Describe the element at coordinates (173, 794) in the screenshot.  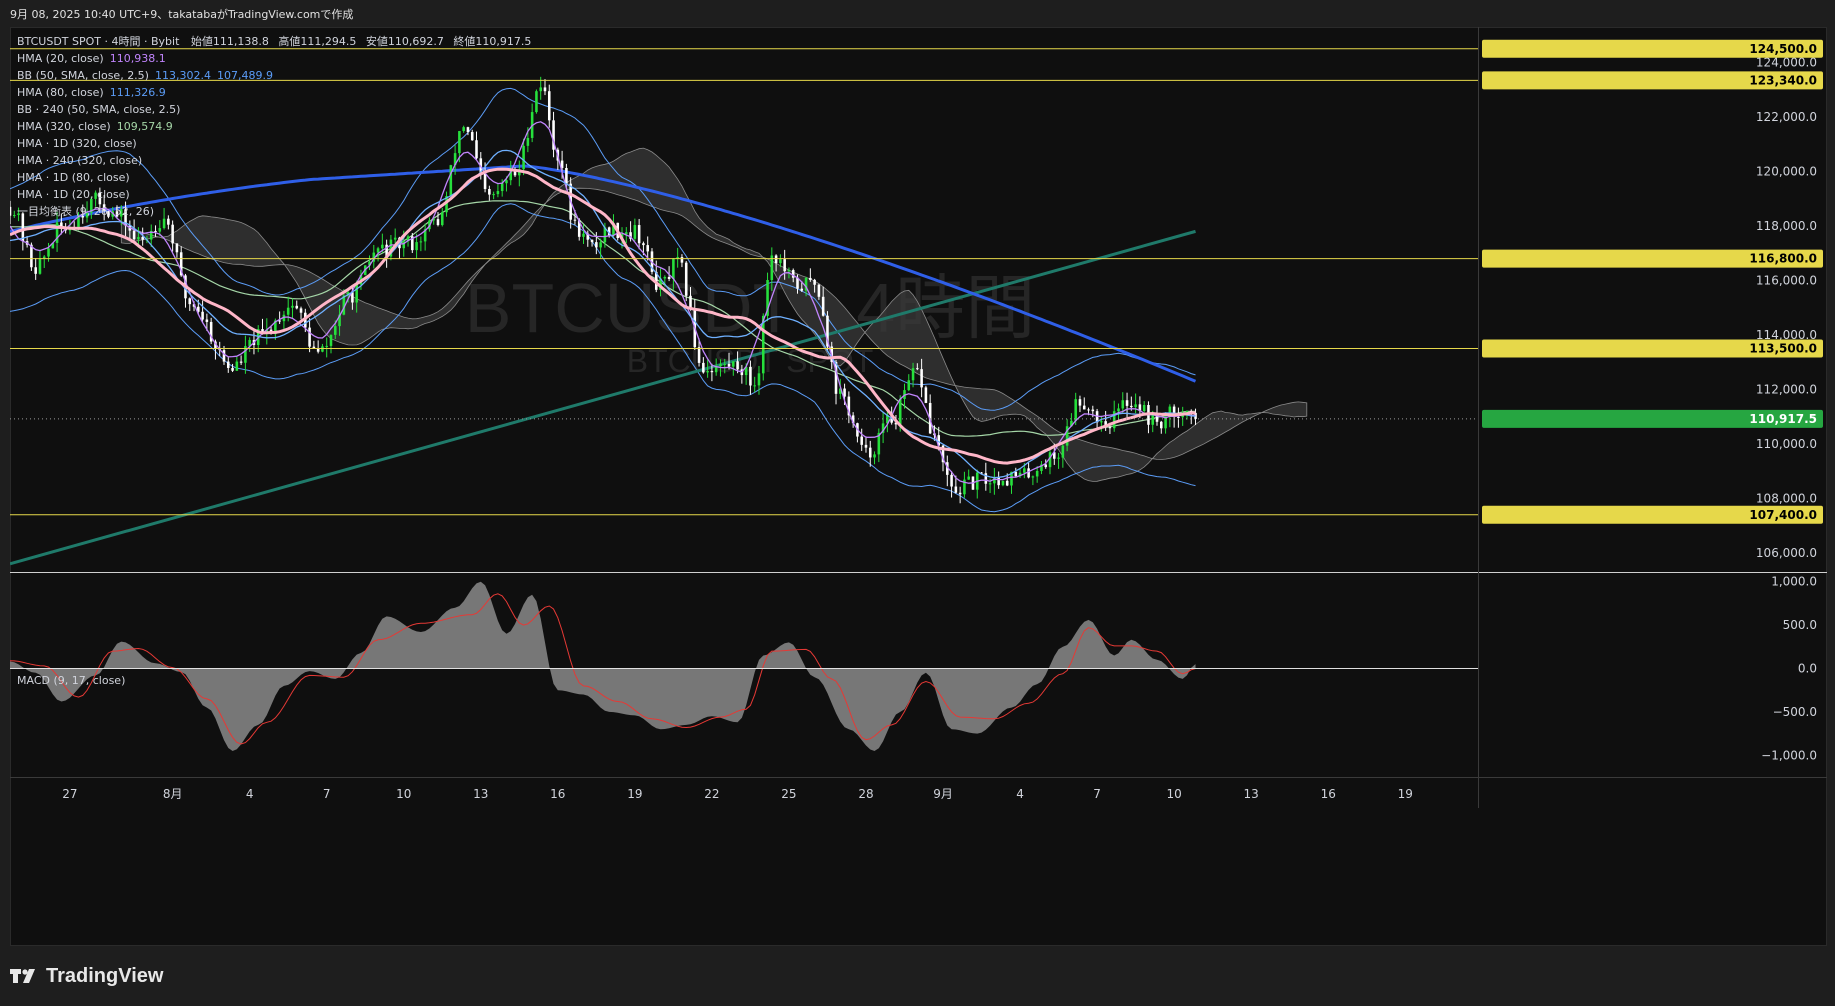
I see `time-tick-label: 8月` at that location.